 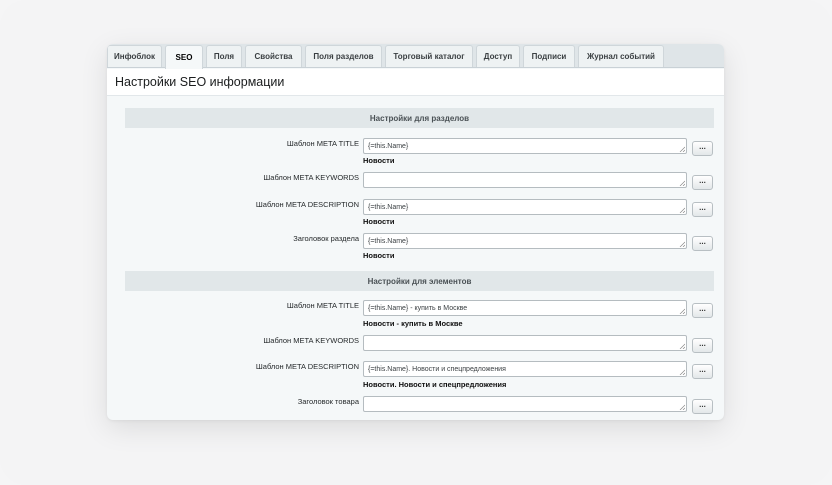 What do you see at coordinates (437, 369) in the screenshot?
I see `field-value: {=this.Name}. Новости и спецпредложения` at bounding box center [437, 369].